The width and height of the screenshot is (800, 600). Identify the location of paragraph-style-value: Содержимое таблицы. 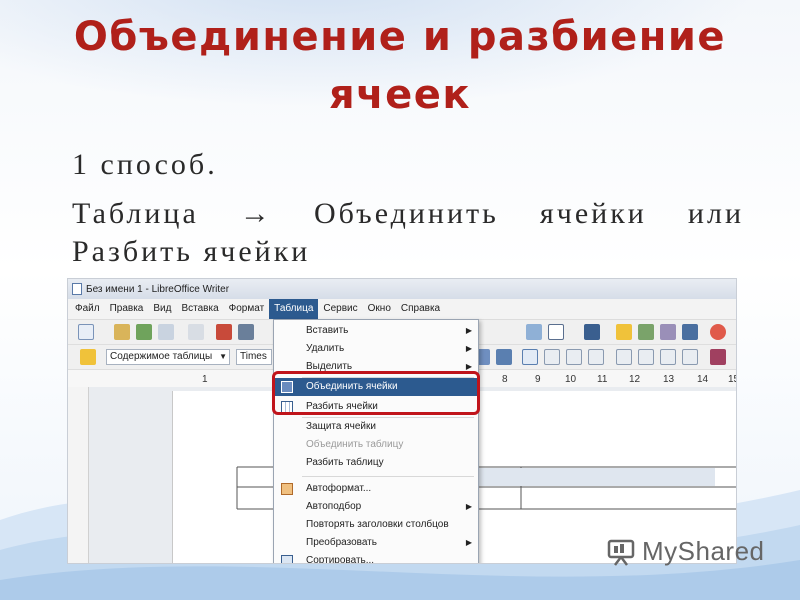
(161, 356).